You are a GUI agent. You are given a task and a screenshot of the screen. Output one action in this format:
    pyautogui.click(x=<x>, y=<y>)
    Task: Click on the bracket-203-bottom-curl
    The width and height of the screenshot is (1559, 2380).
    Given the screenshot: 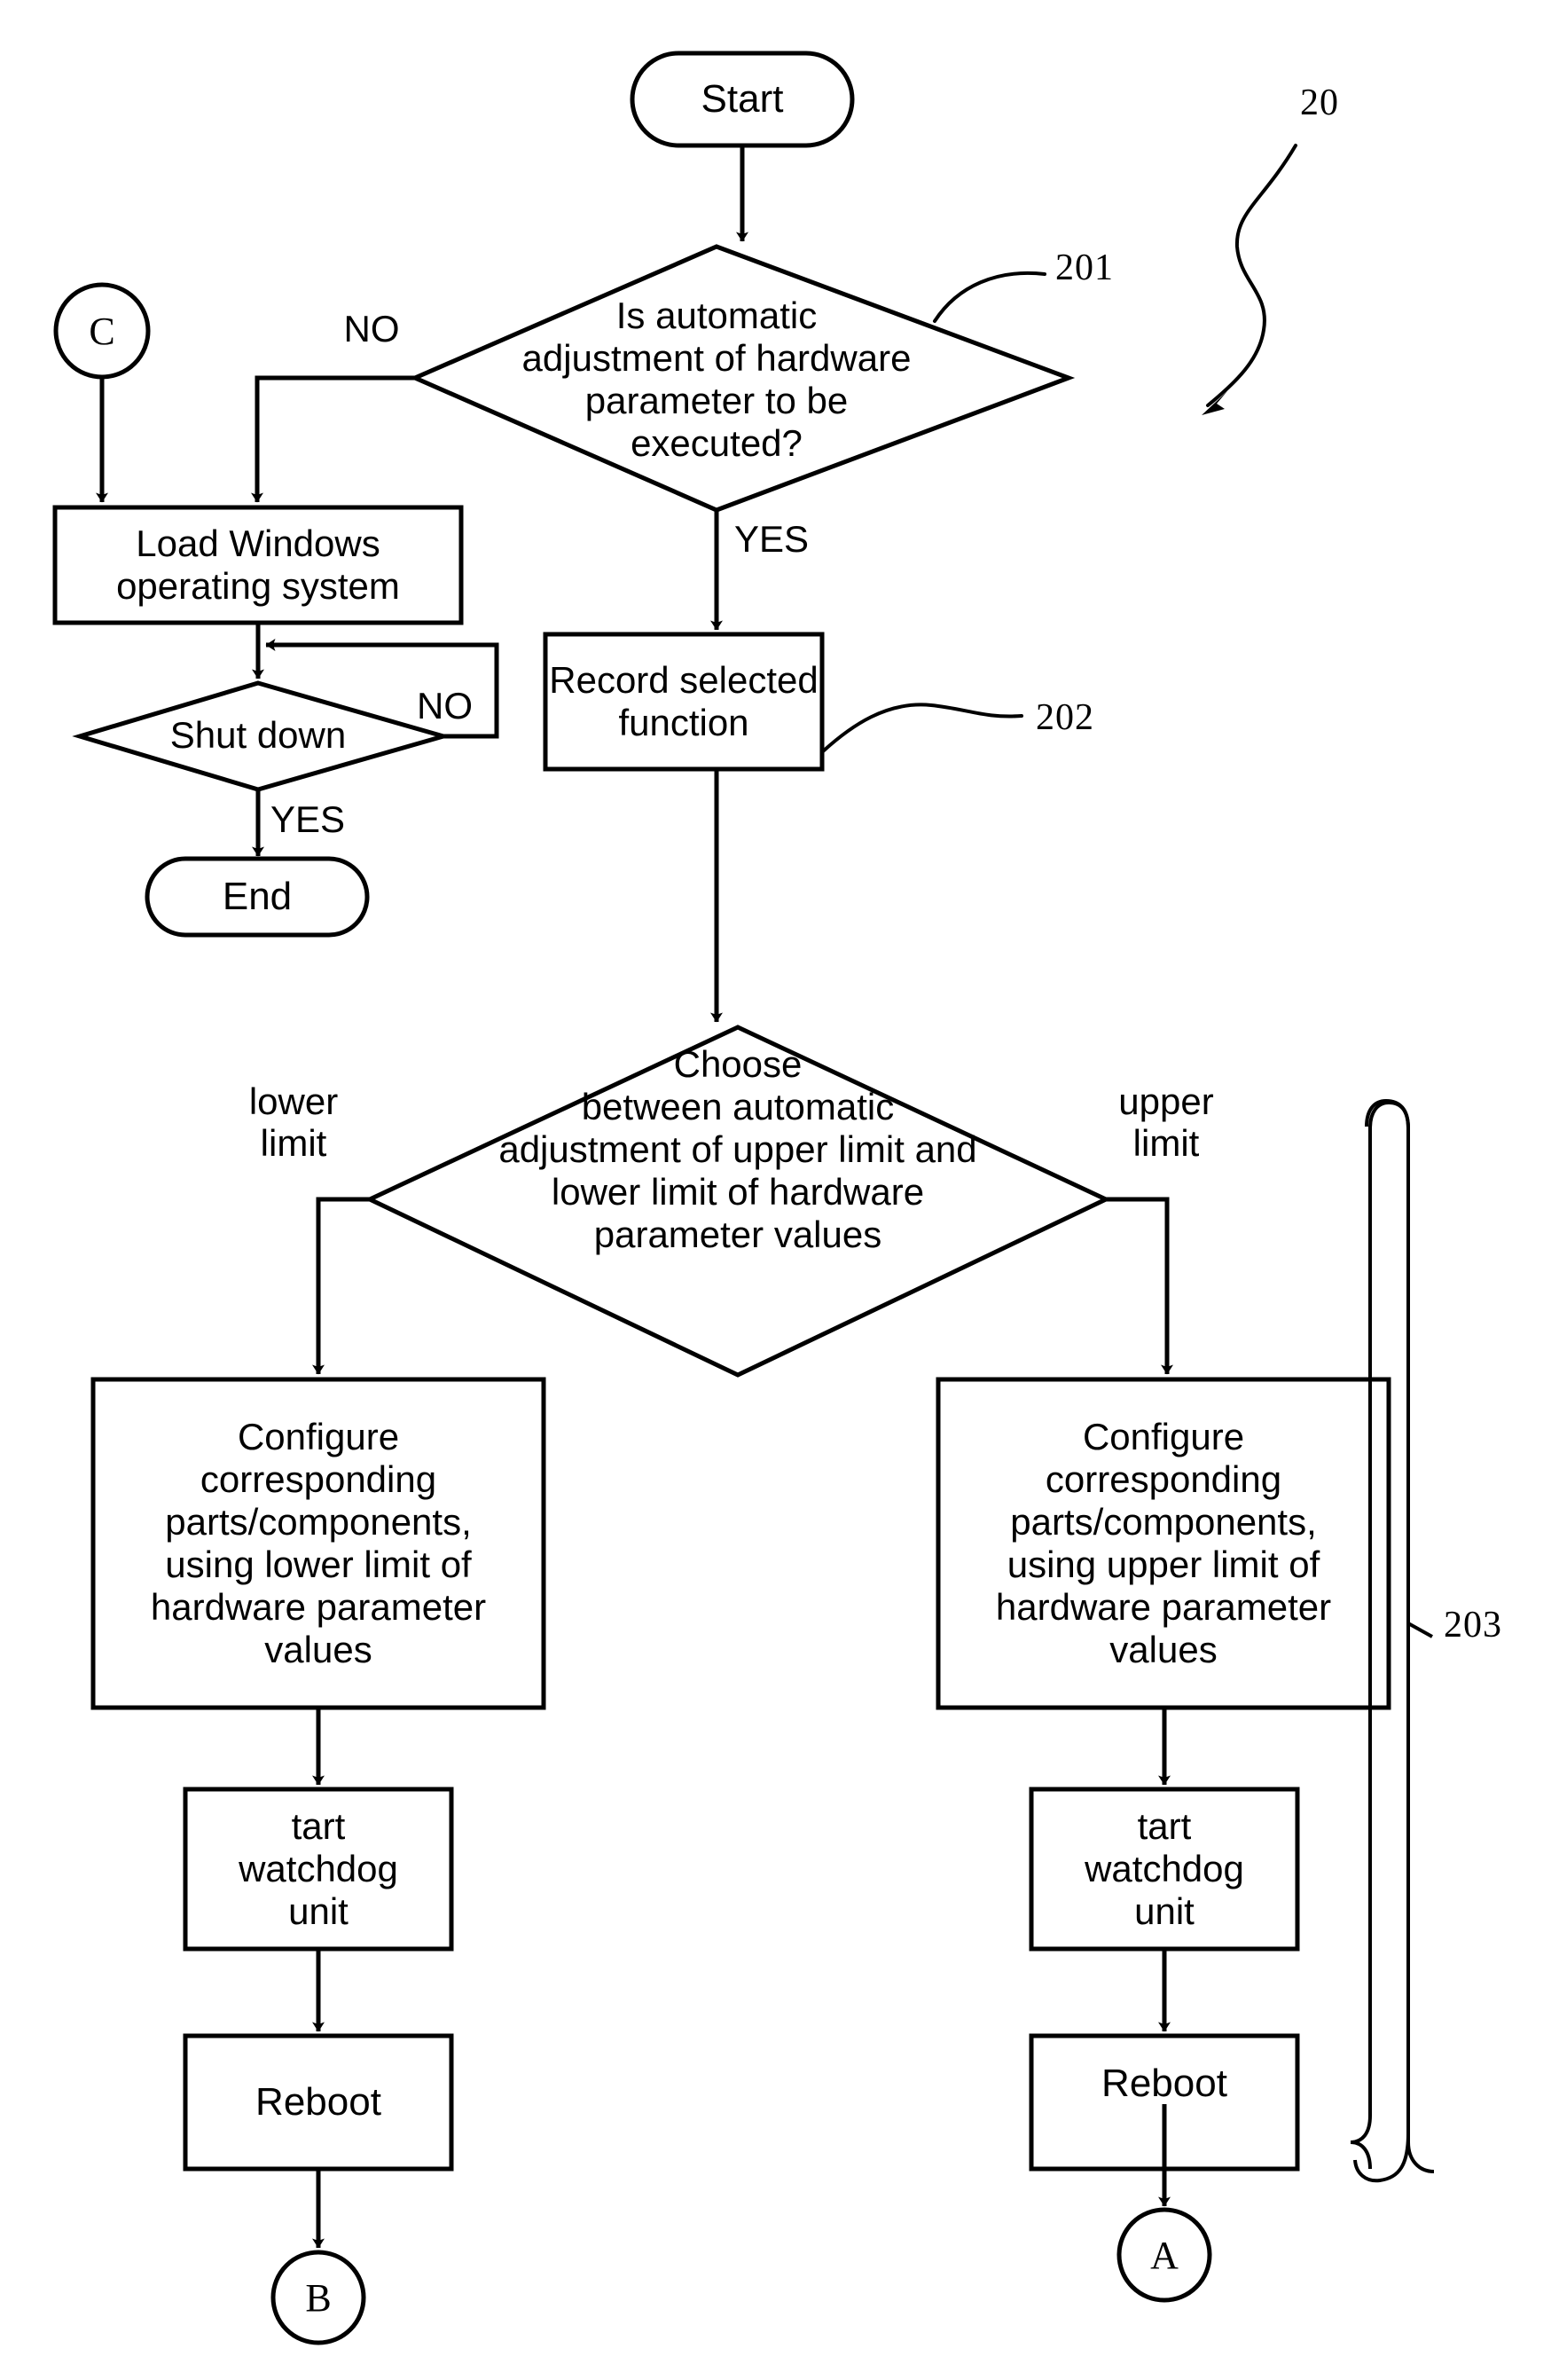 What is the action you would take?
    pyautogui.click(x=1381, y=1655)
    